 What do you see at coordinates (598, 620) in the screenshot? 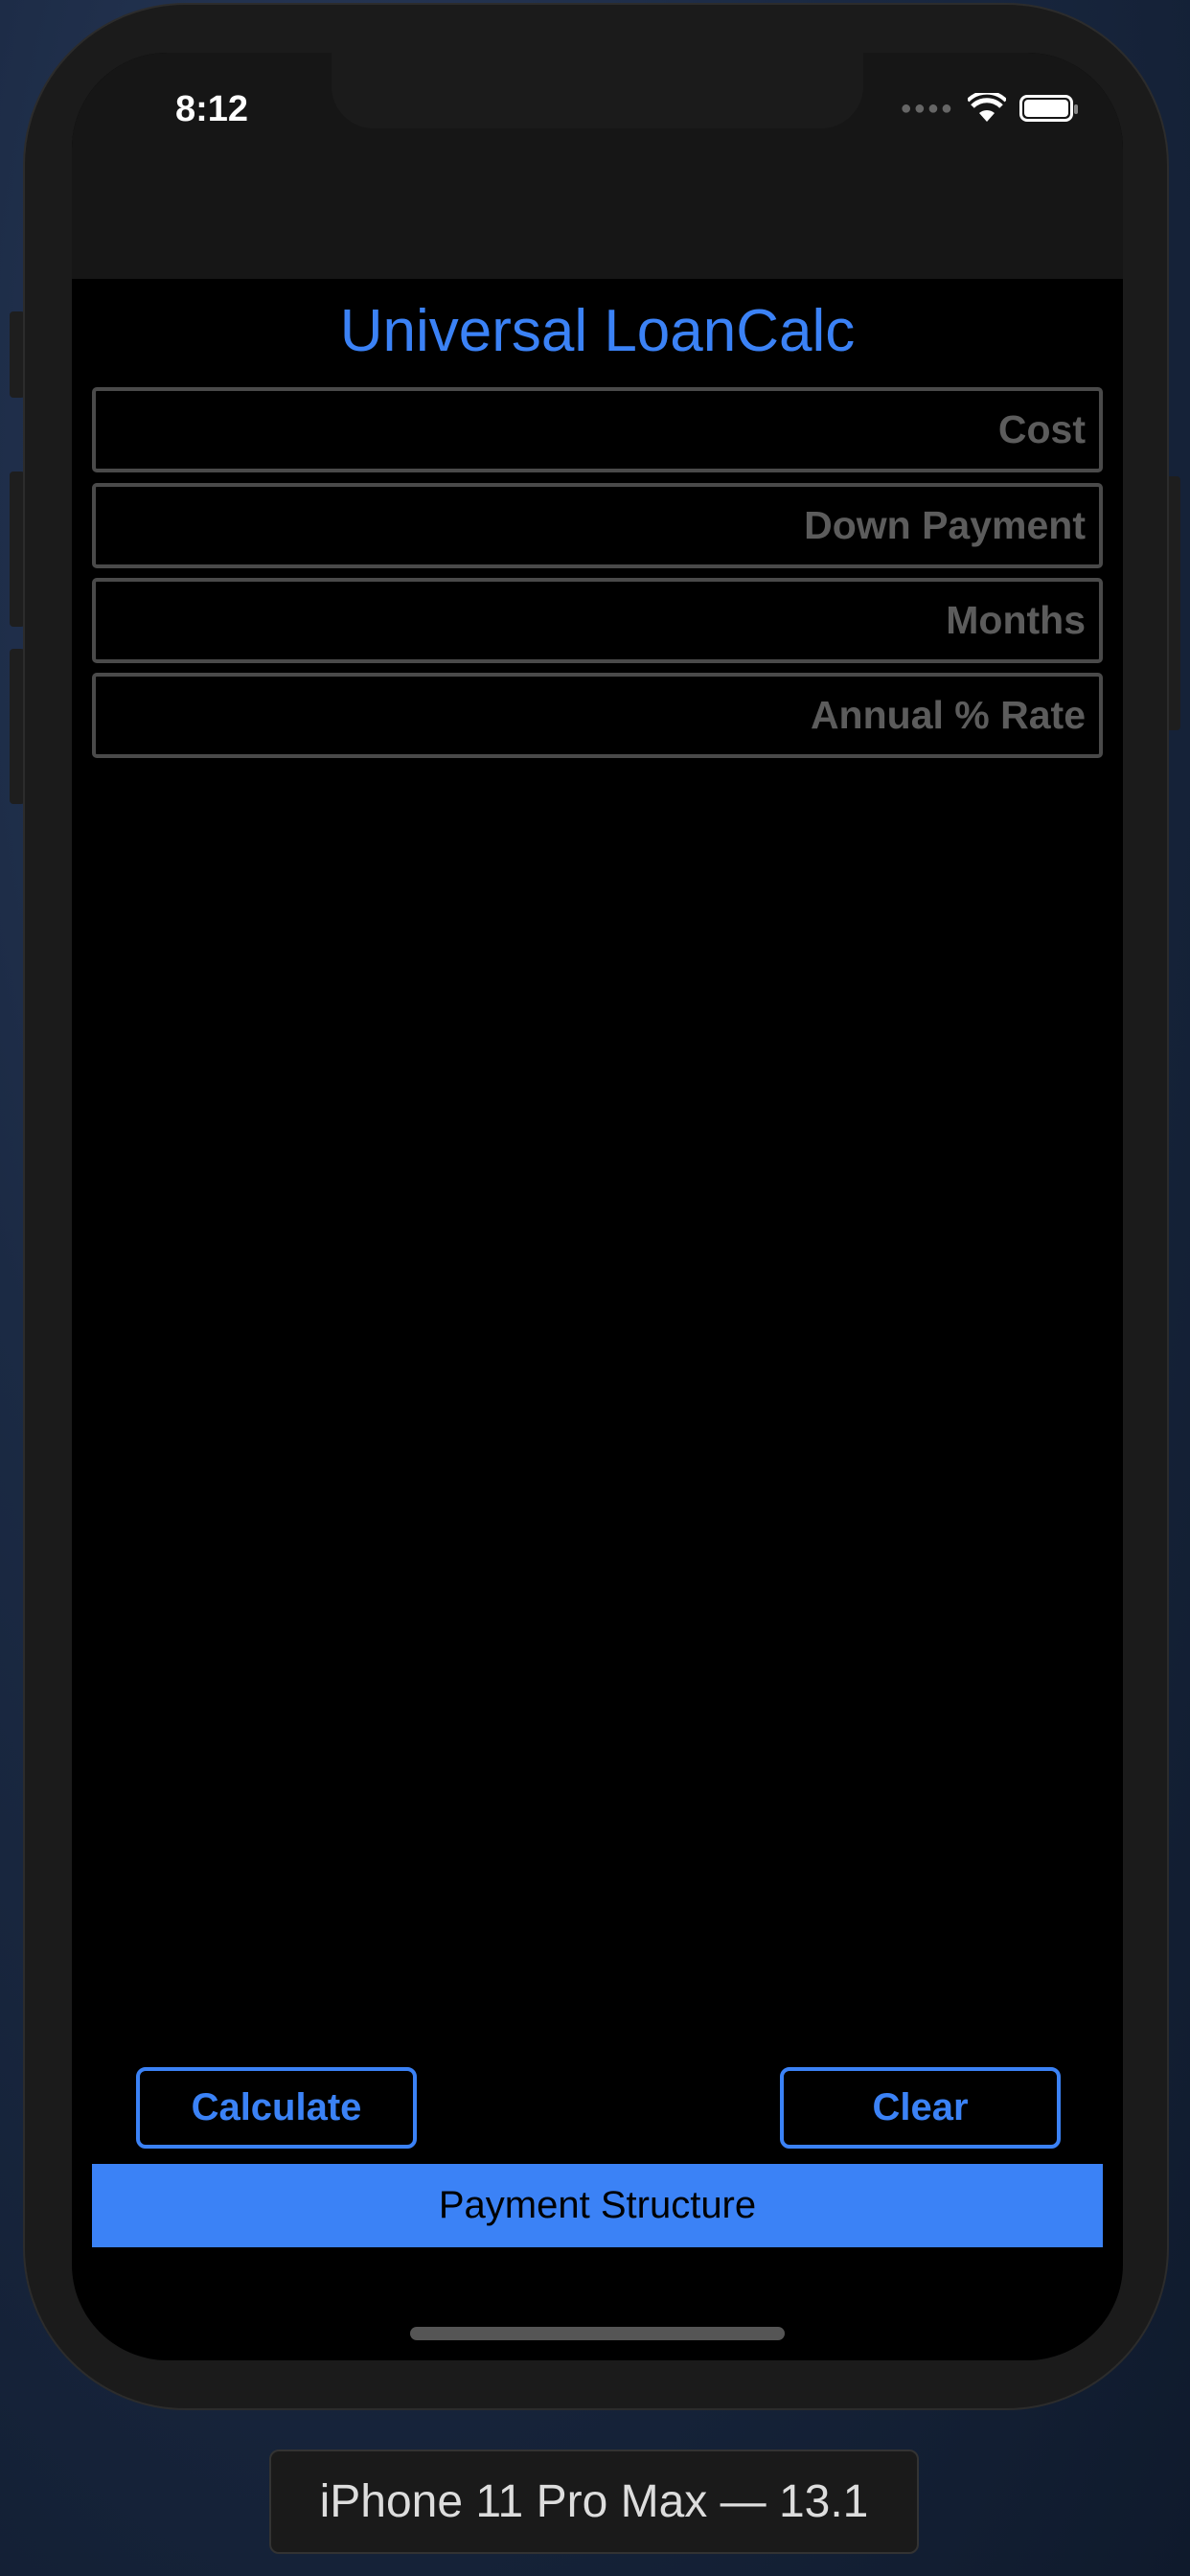
I see `months-input` at bounding box center [598, 620].